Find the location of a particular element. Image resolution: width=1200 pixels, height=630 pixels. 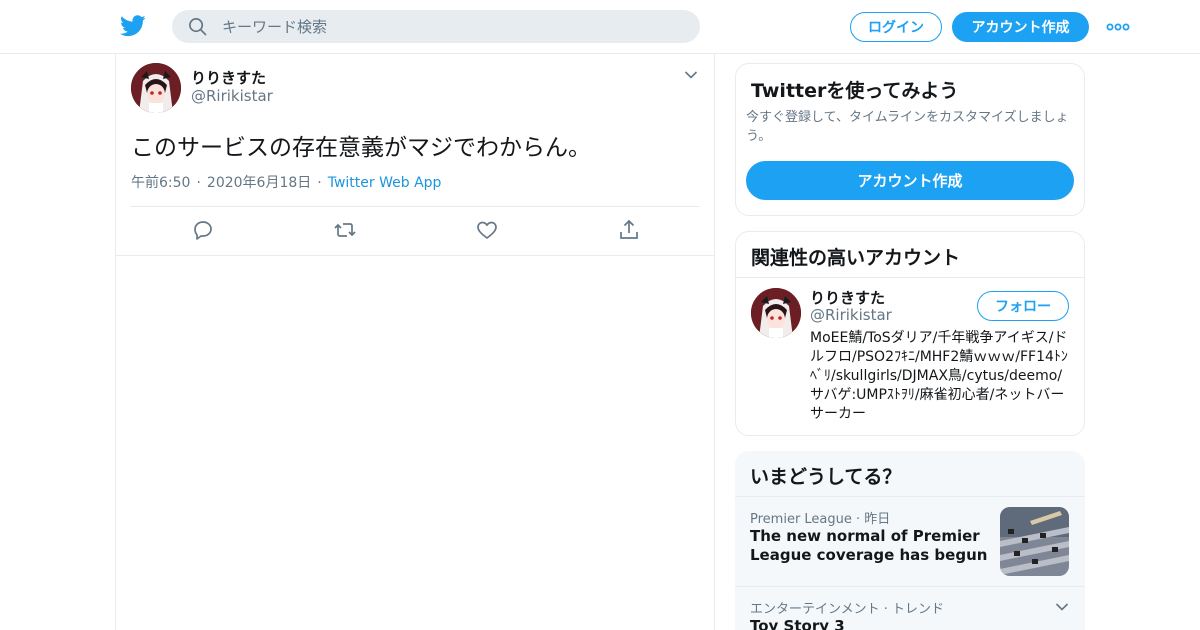

tweet-date: 2020年6月18日 is located at coordinates (259, 183).